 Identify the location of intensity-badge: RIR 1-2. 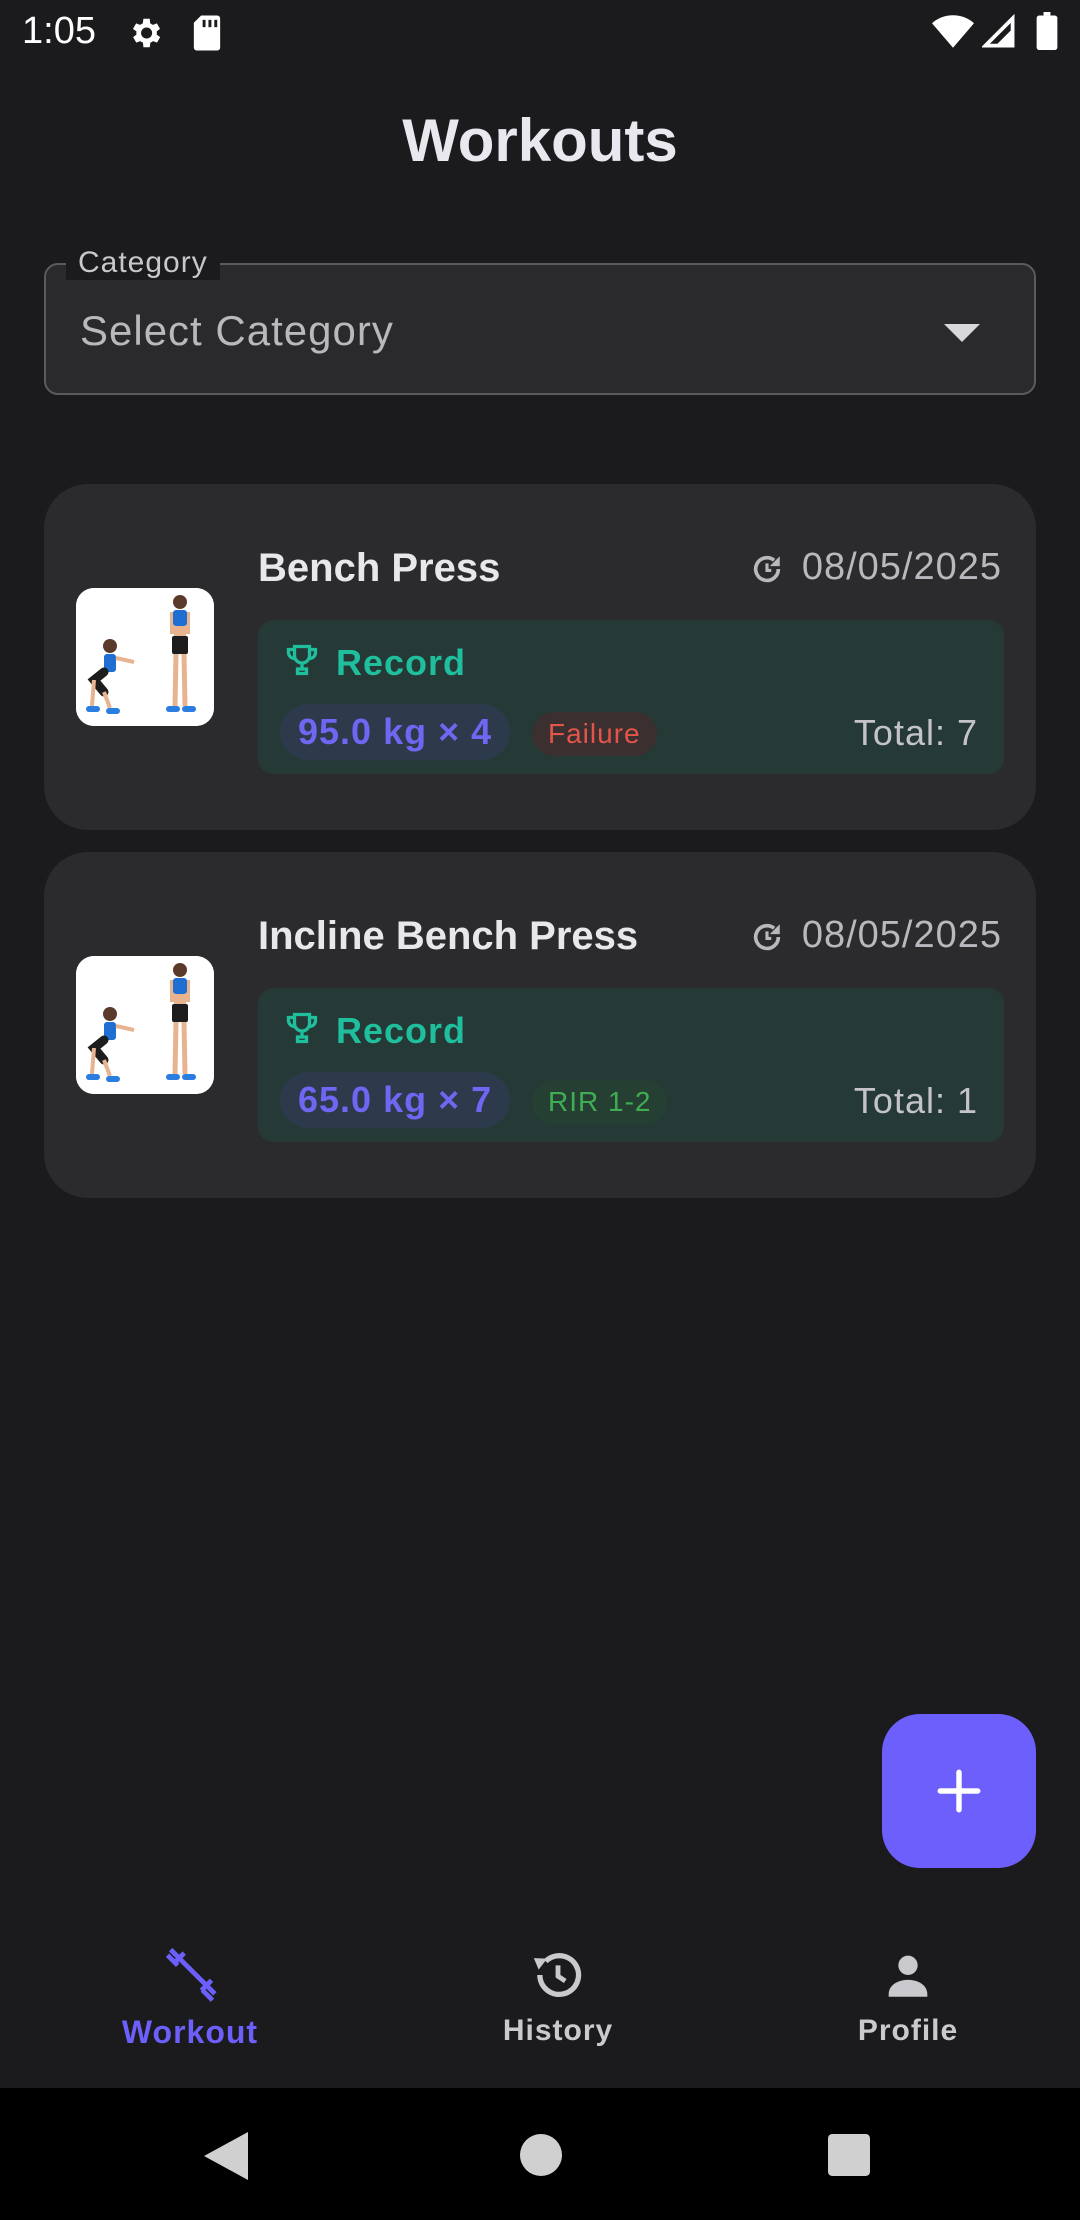
(600, 1102).